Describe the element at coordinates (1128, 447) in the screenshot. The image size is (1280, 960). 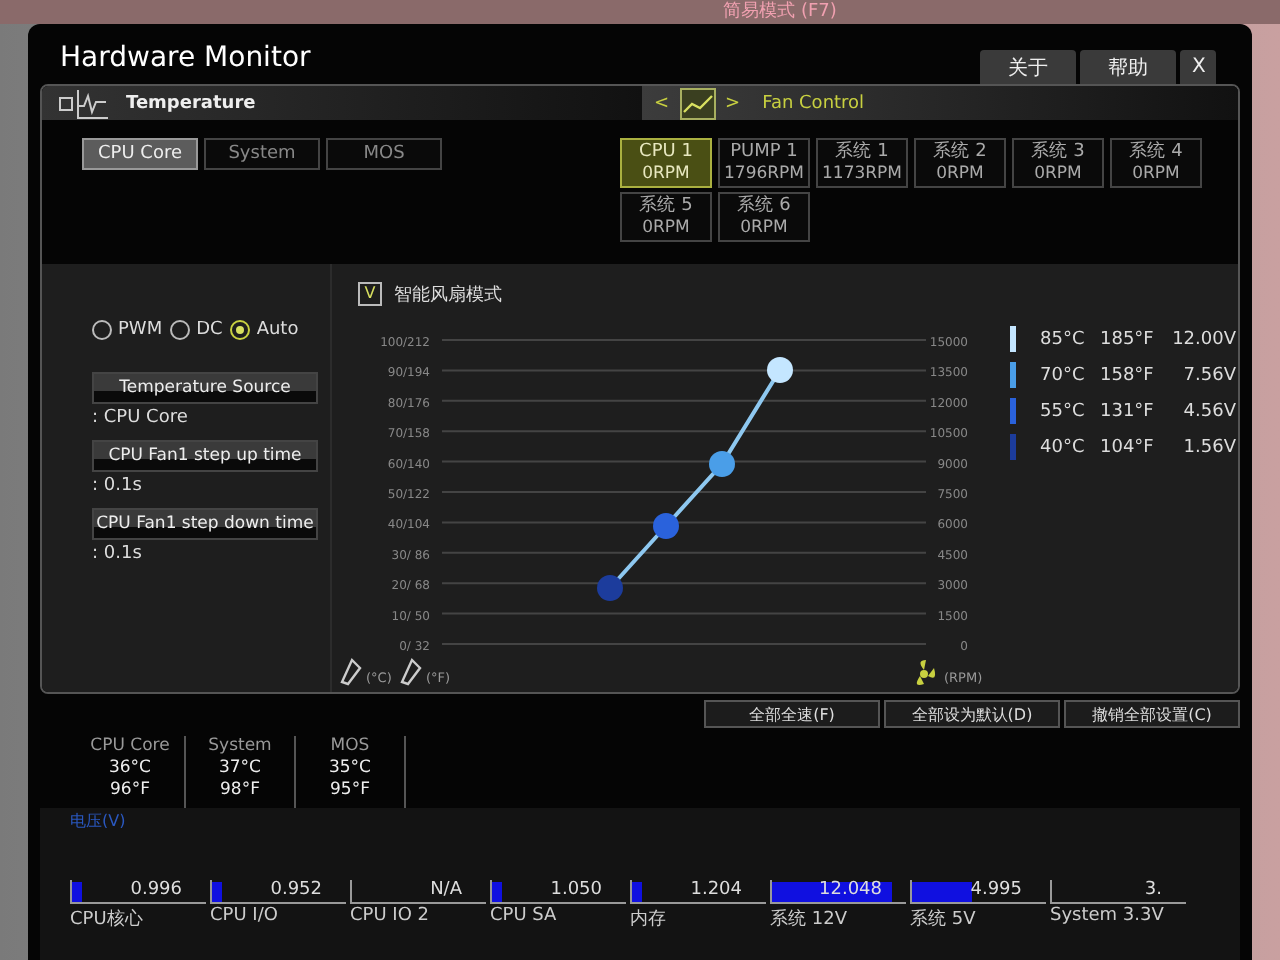
I see `legend-fahrenheit: 104°F` at that location.